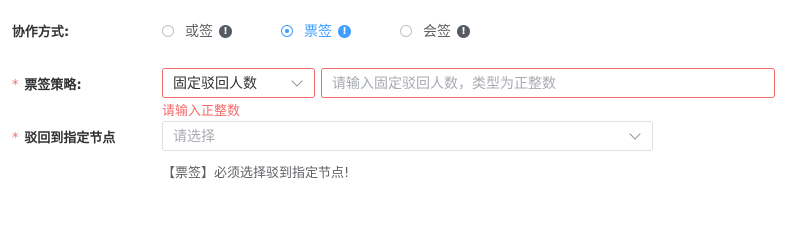 The image size is (795, 240). Describe the element at coordinates (215, 84) in the screenshot. I see `strategy-select-value: 固定驳回人数` at that location.